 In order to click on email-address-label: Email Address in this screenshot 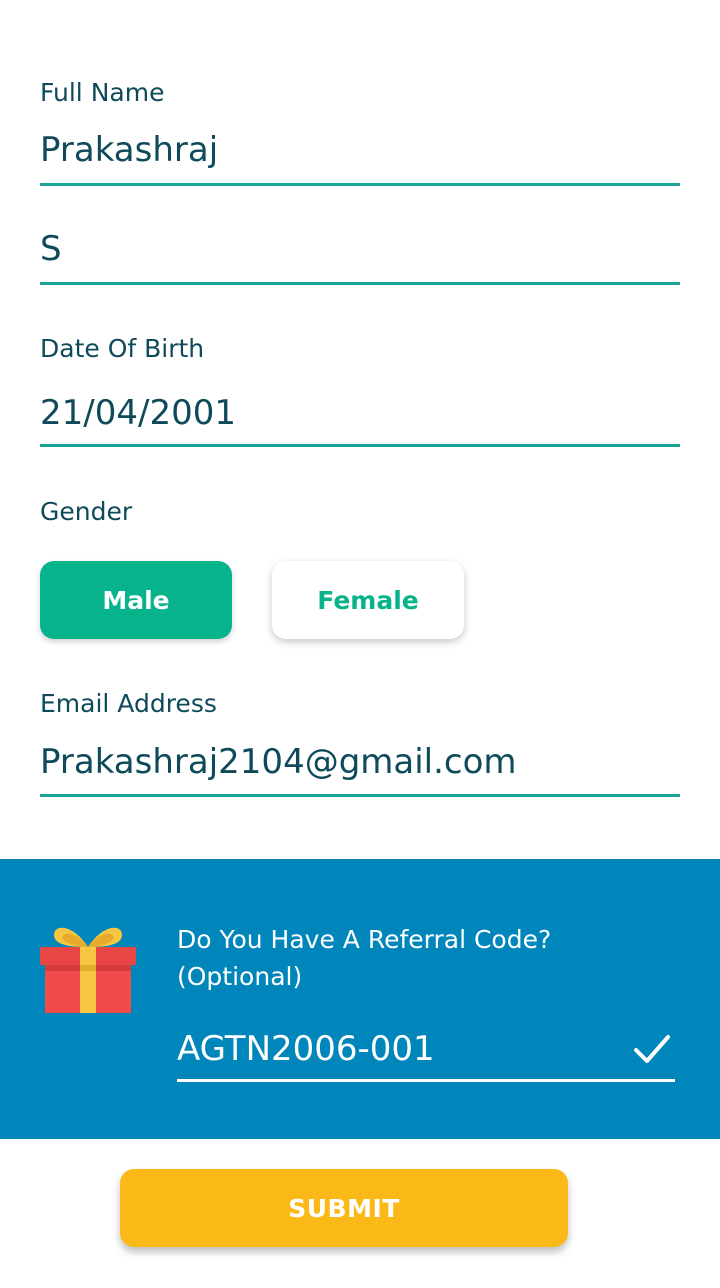, I will do `click(128, 703)`.